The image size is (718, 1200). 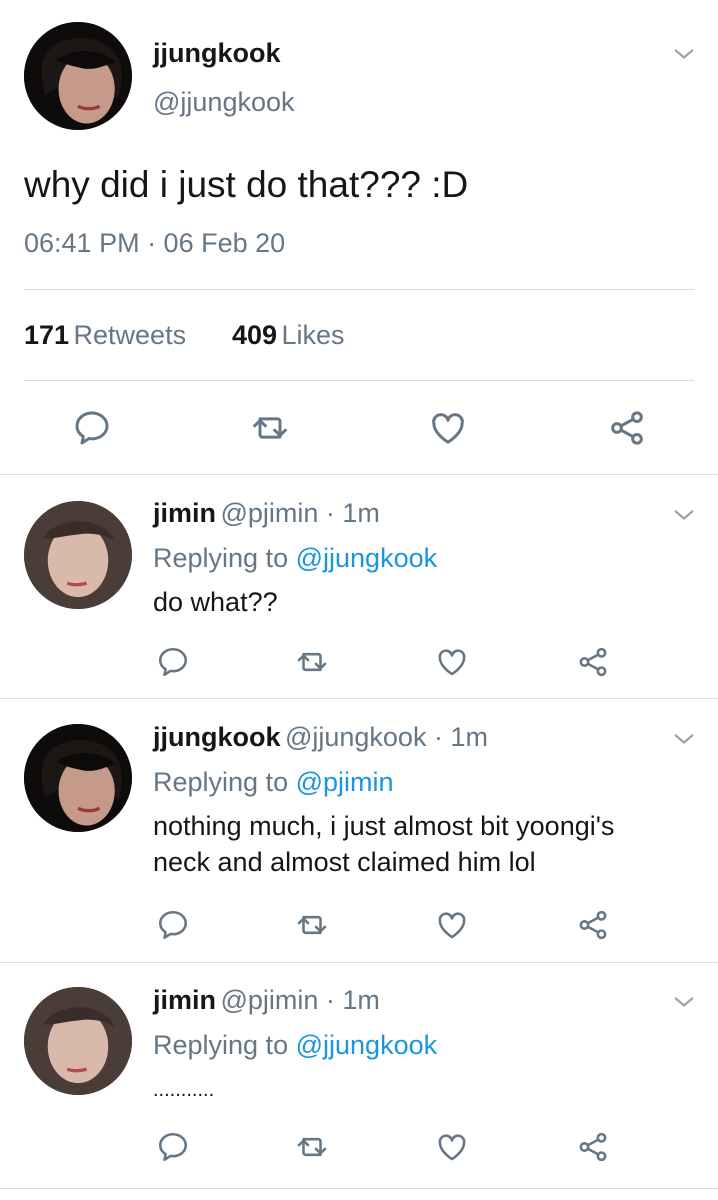 I want to click on reply-header: jjungkook @jjungkook · 1m, so click(x=320, y=737).